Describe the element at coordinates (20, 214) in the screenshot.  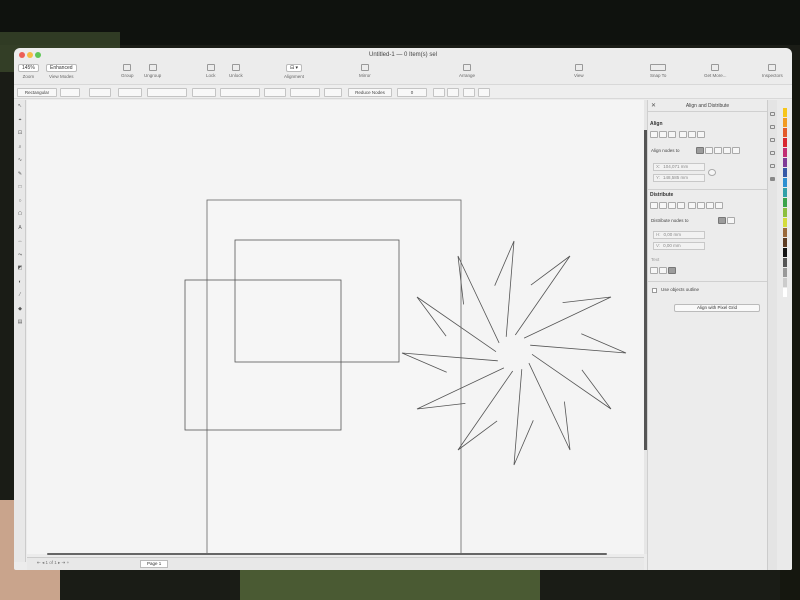
I see `polygon-tool-icon: ⬠` at that location.